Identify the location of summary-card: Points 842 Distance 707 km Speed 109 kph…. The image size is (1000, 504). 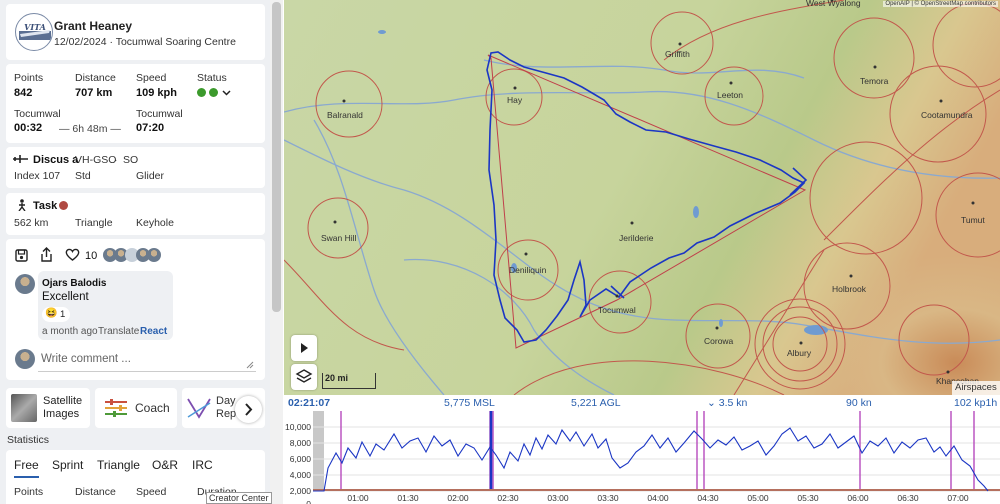
(135, 103).